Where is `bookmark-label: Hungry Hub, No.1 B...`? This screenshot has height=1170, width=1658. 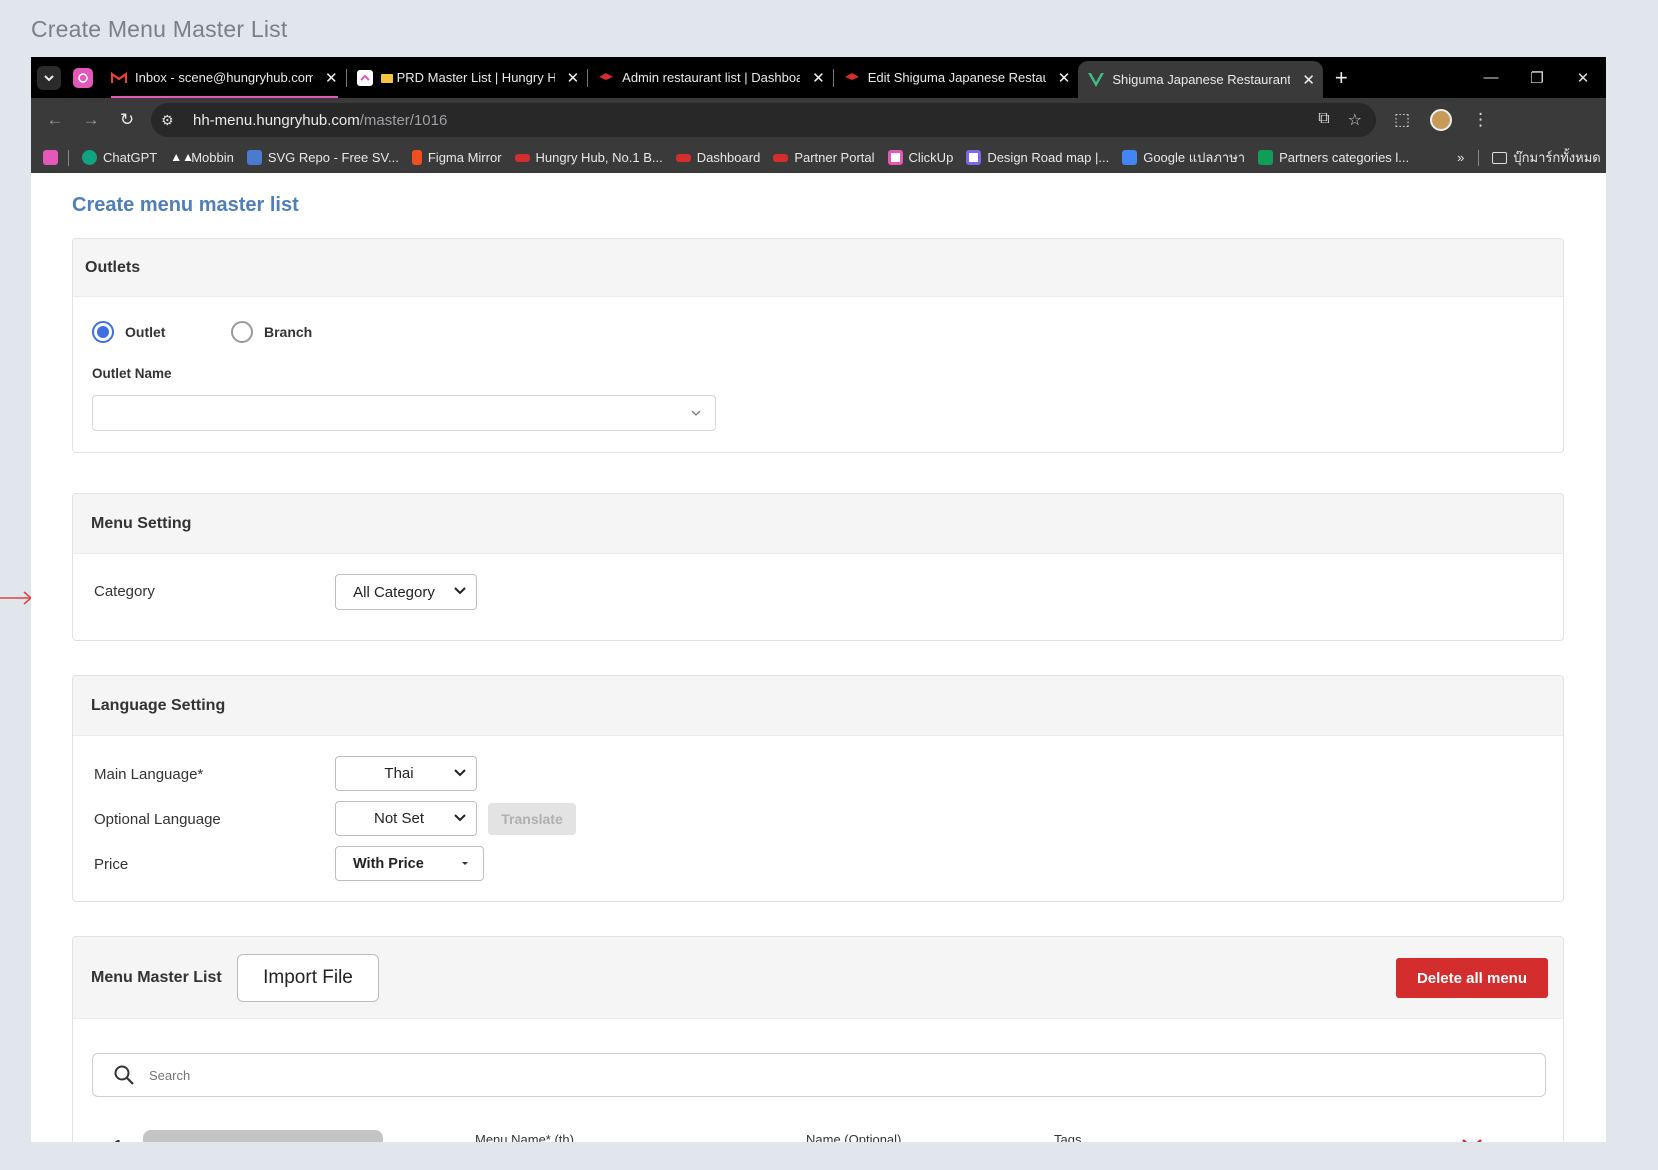
bookmark-label: Hungry Hub, No.1 B... is located at coordinates (599, 157).